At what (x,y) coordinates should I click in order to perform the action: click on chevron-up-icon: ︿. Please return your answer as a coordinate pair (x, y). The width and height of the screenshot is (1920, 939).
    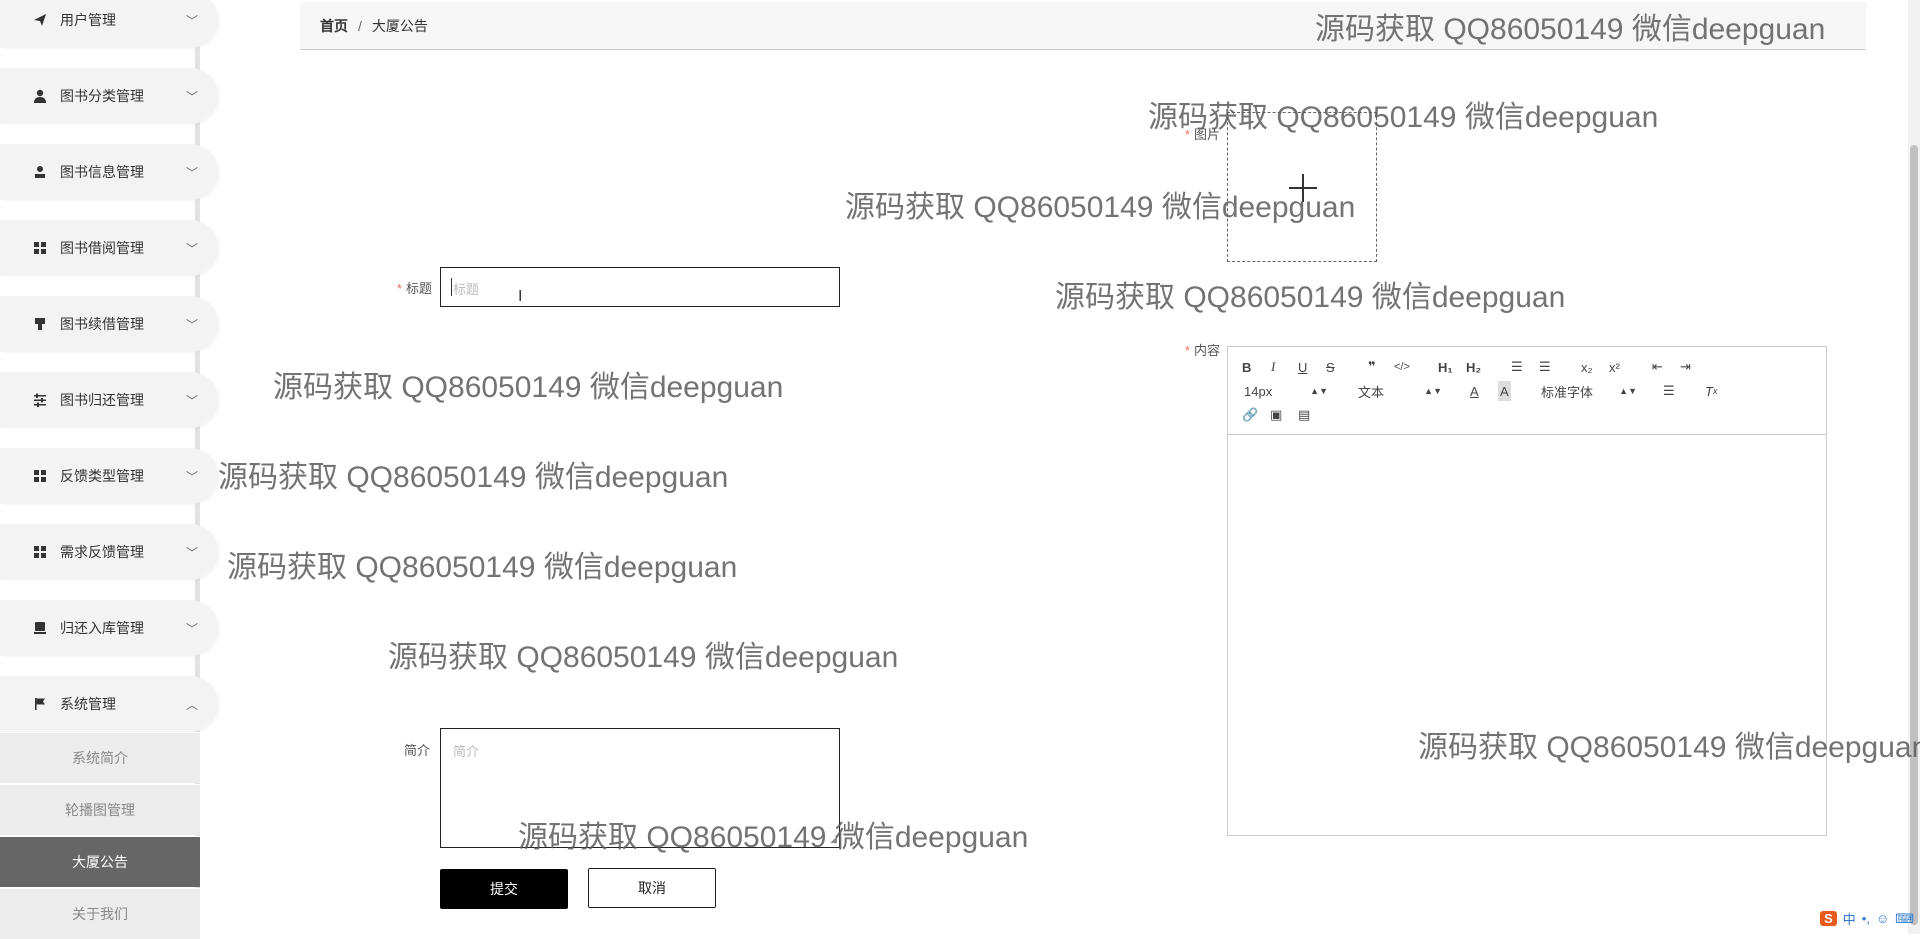
    Looking at the image, I should click on (192, 704).